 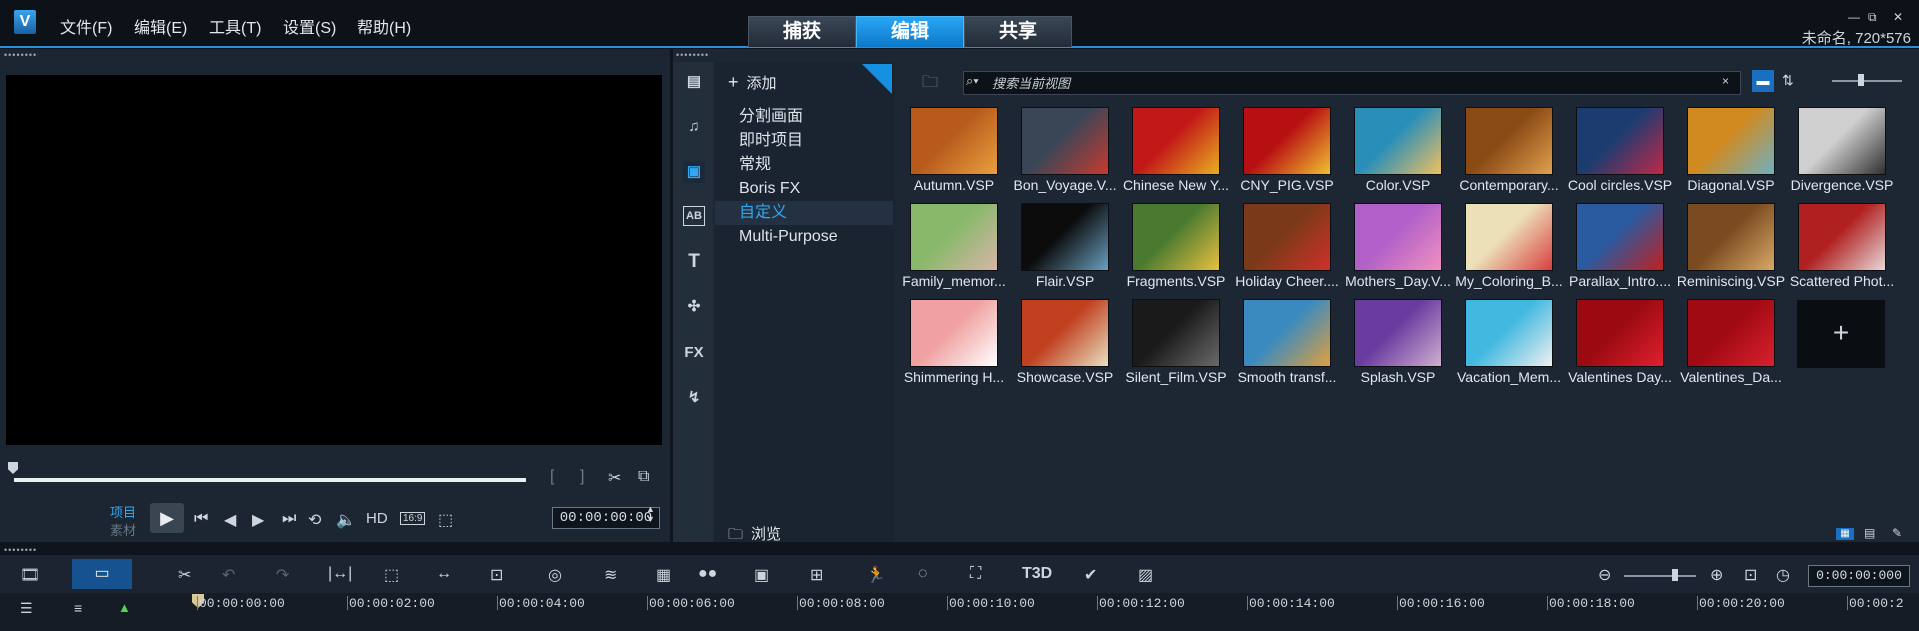 I want to click on menu-edit: 编辑(E), so click(x=160, y=26).